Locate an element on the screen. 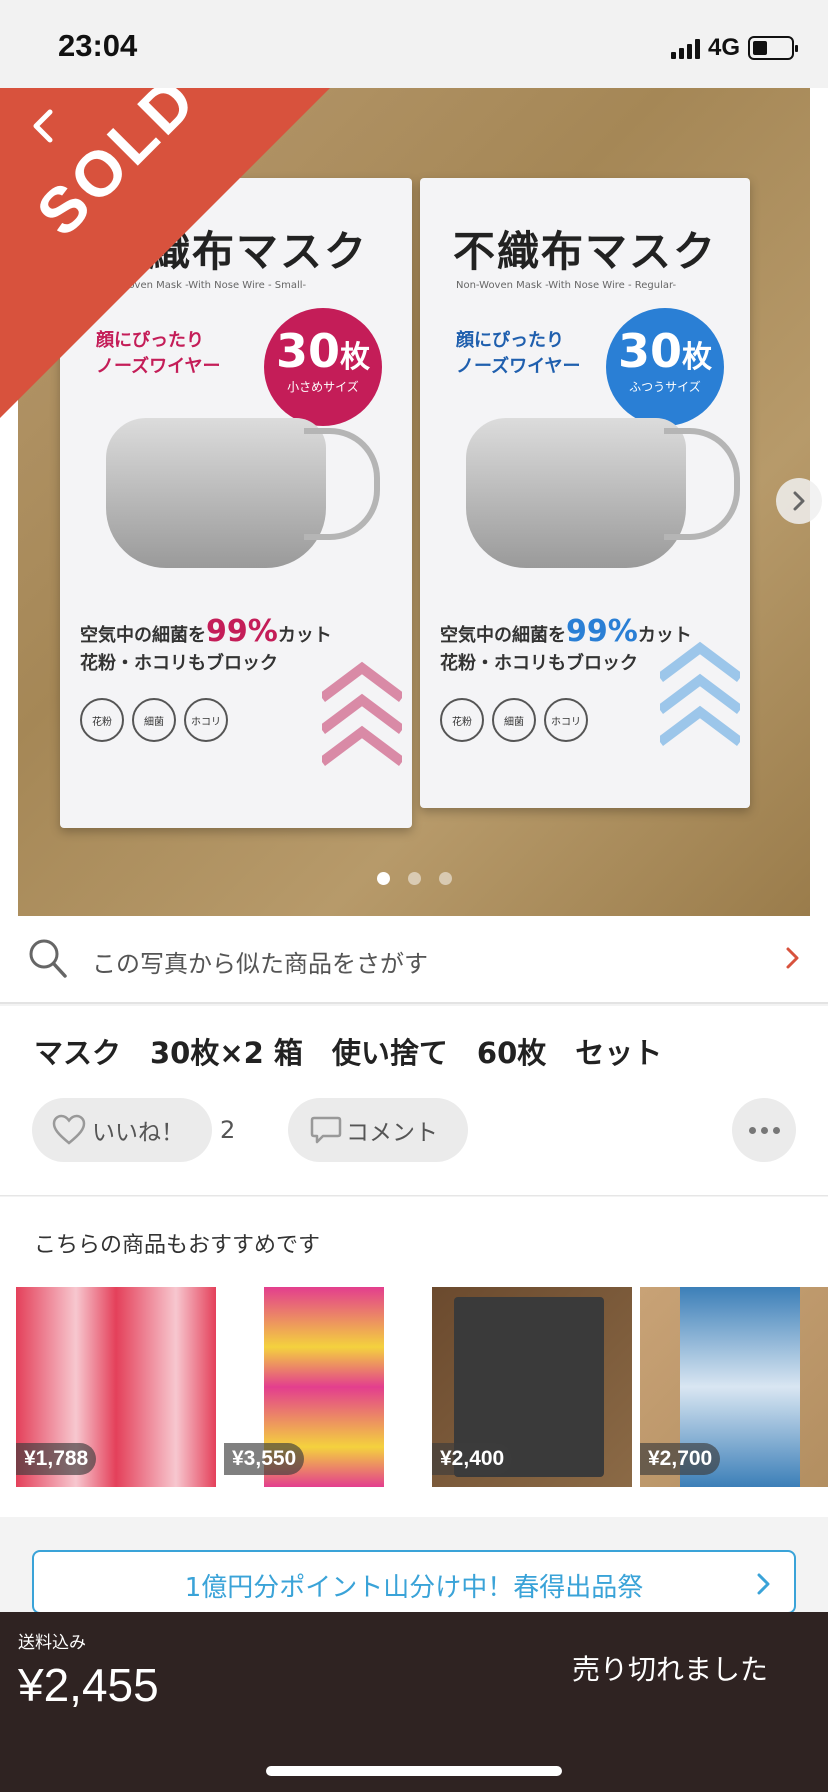 The width and height of the screenshot is (828, 1792). box-catch-line: 顔にぴったり is located at coordinates (510, 340).